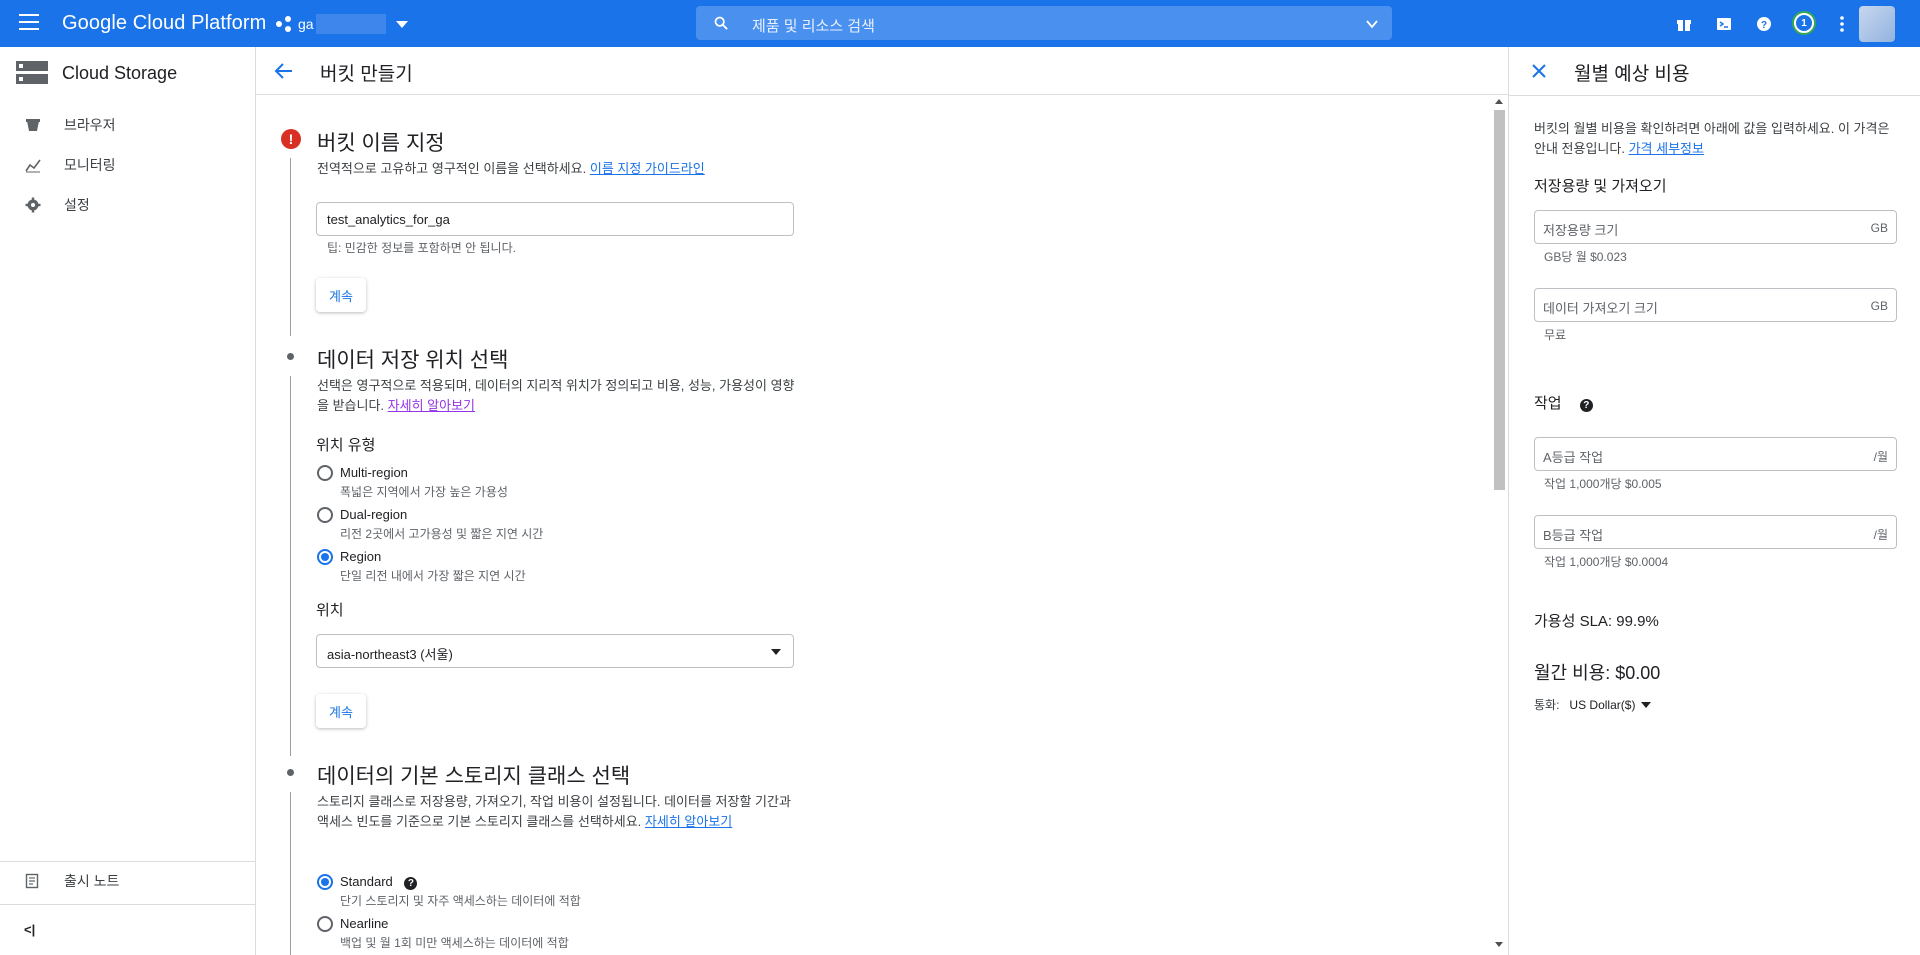 This screenshot has width=1920, height=955. What do you see at coordinates (325, 924) in the screenshot?
I see `radio-nearline` at bounding box center [325, 924].